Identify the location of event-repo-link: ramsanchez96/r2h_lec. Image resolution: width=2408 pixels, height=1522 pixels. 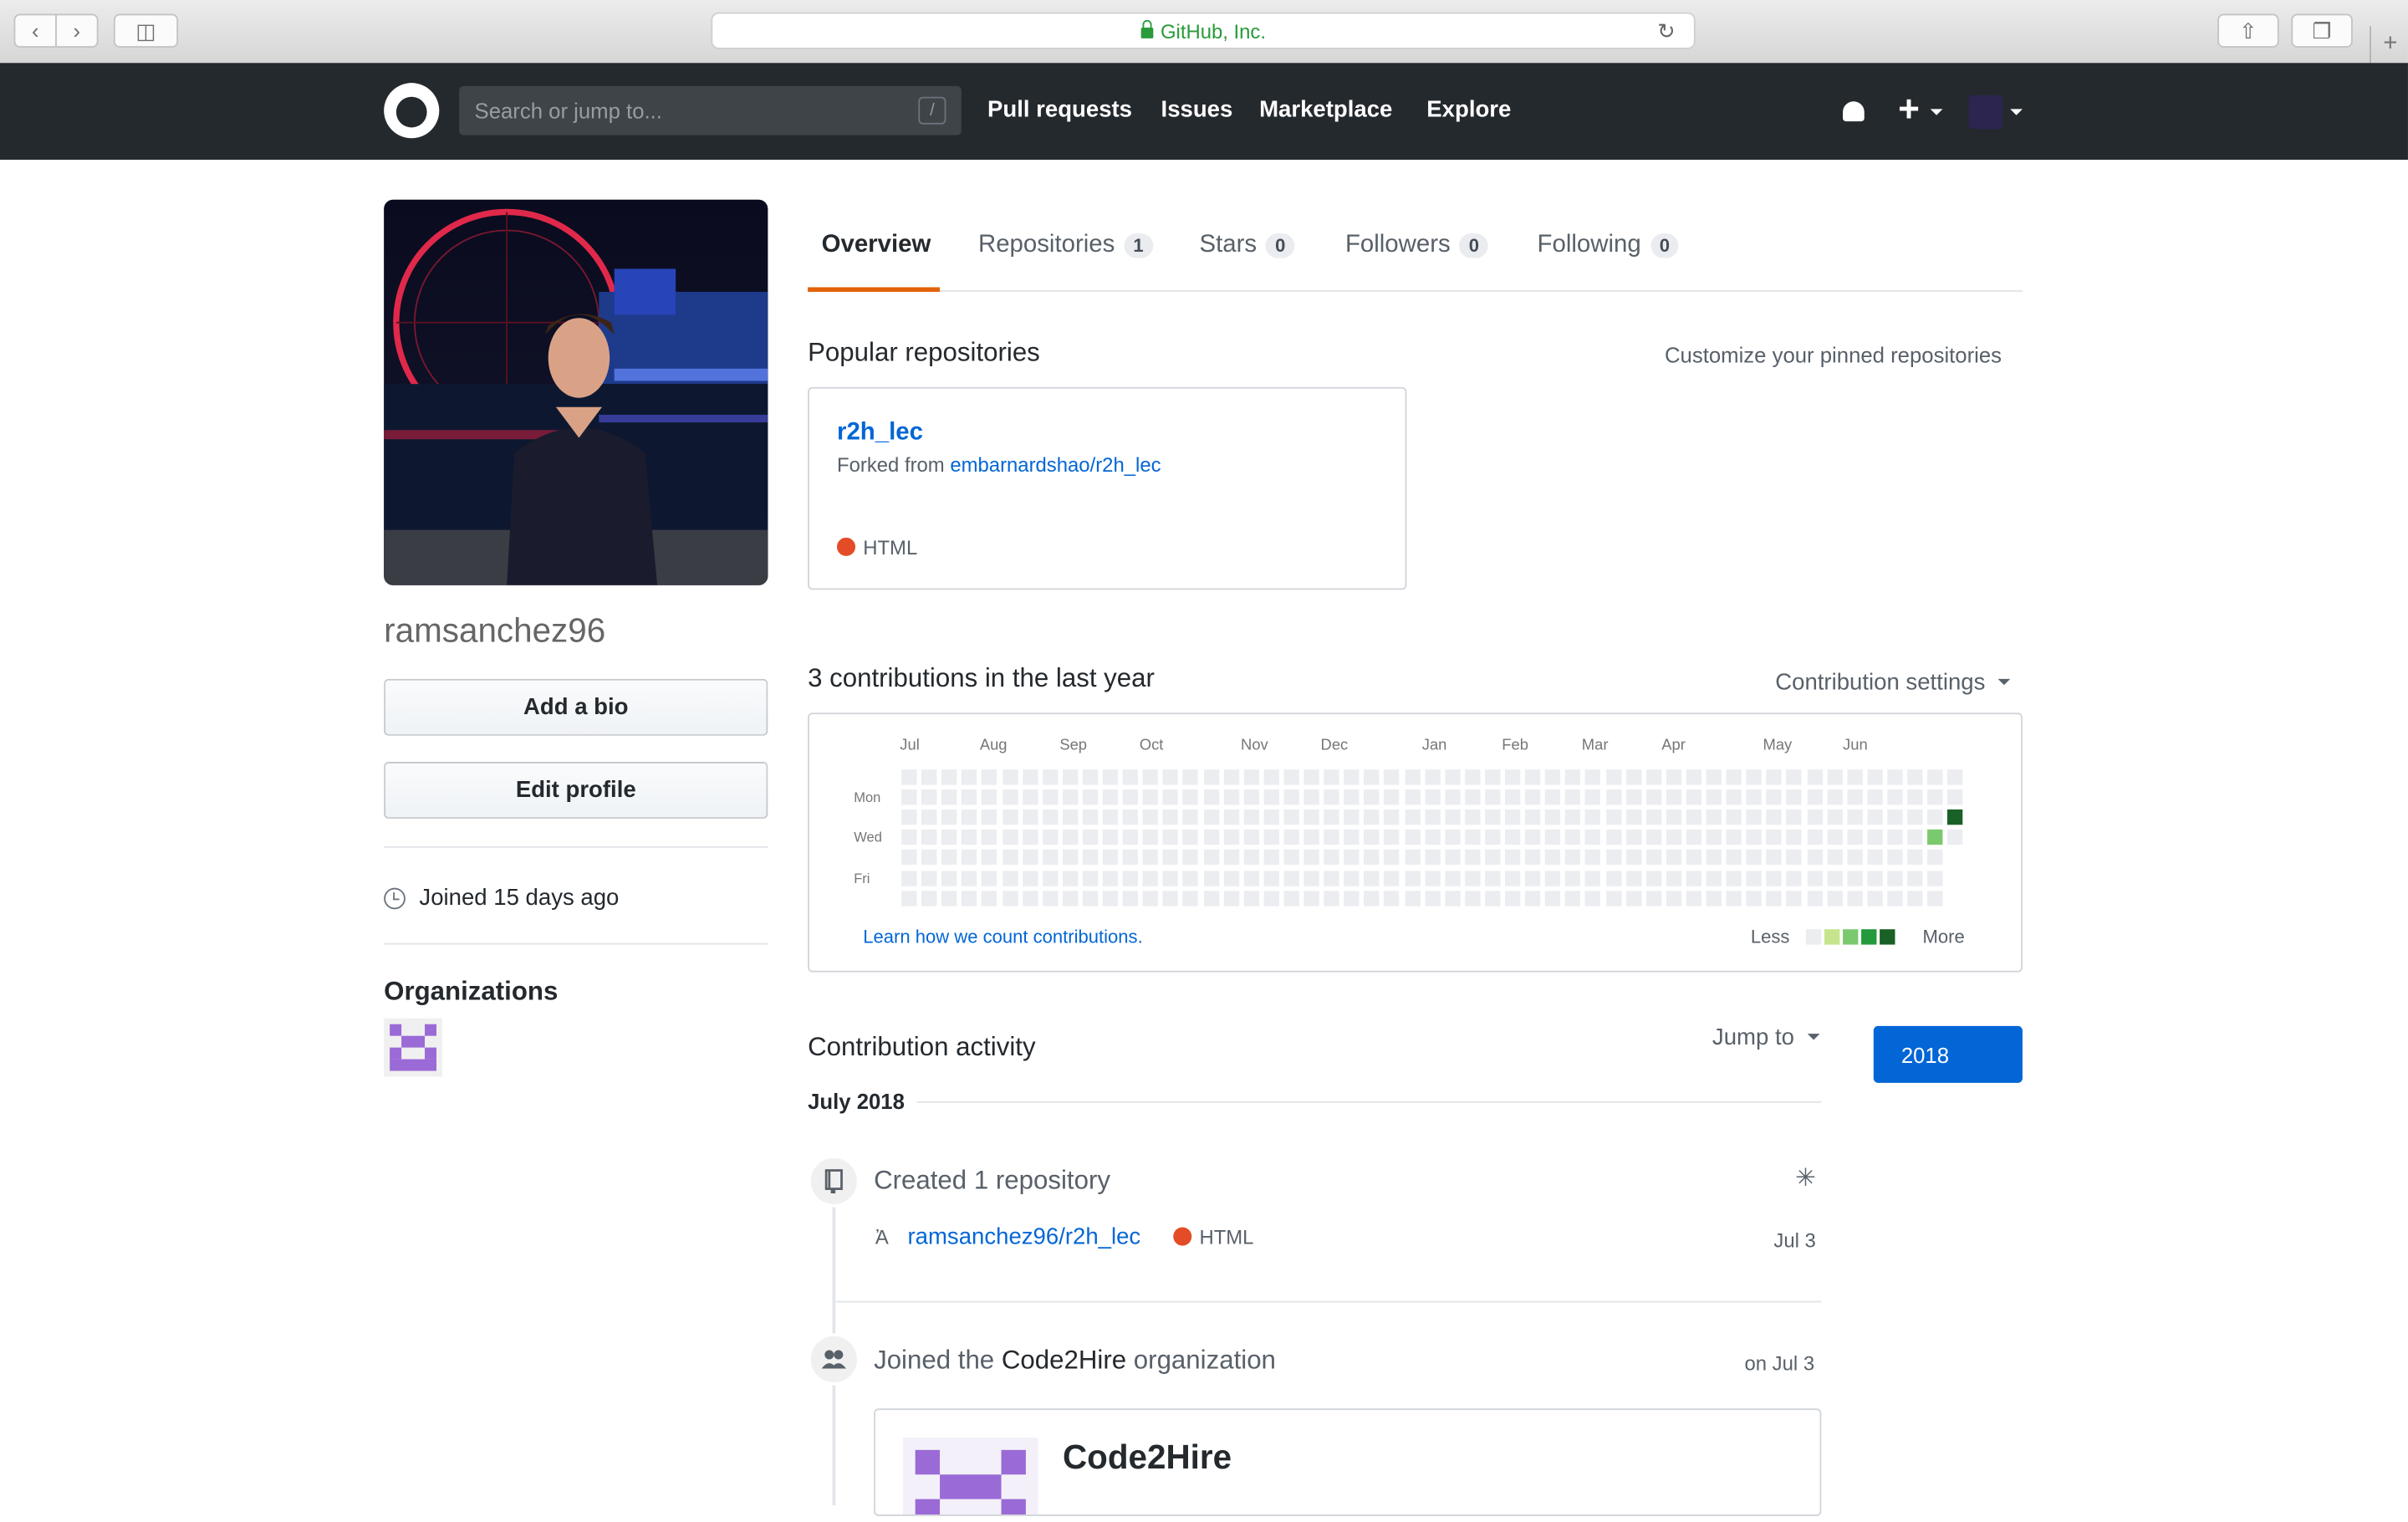
(1023, 1237).